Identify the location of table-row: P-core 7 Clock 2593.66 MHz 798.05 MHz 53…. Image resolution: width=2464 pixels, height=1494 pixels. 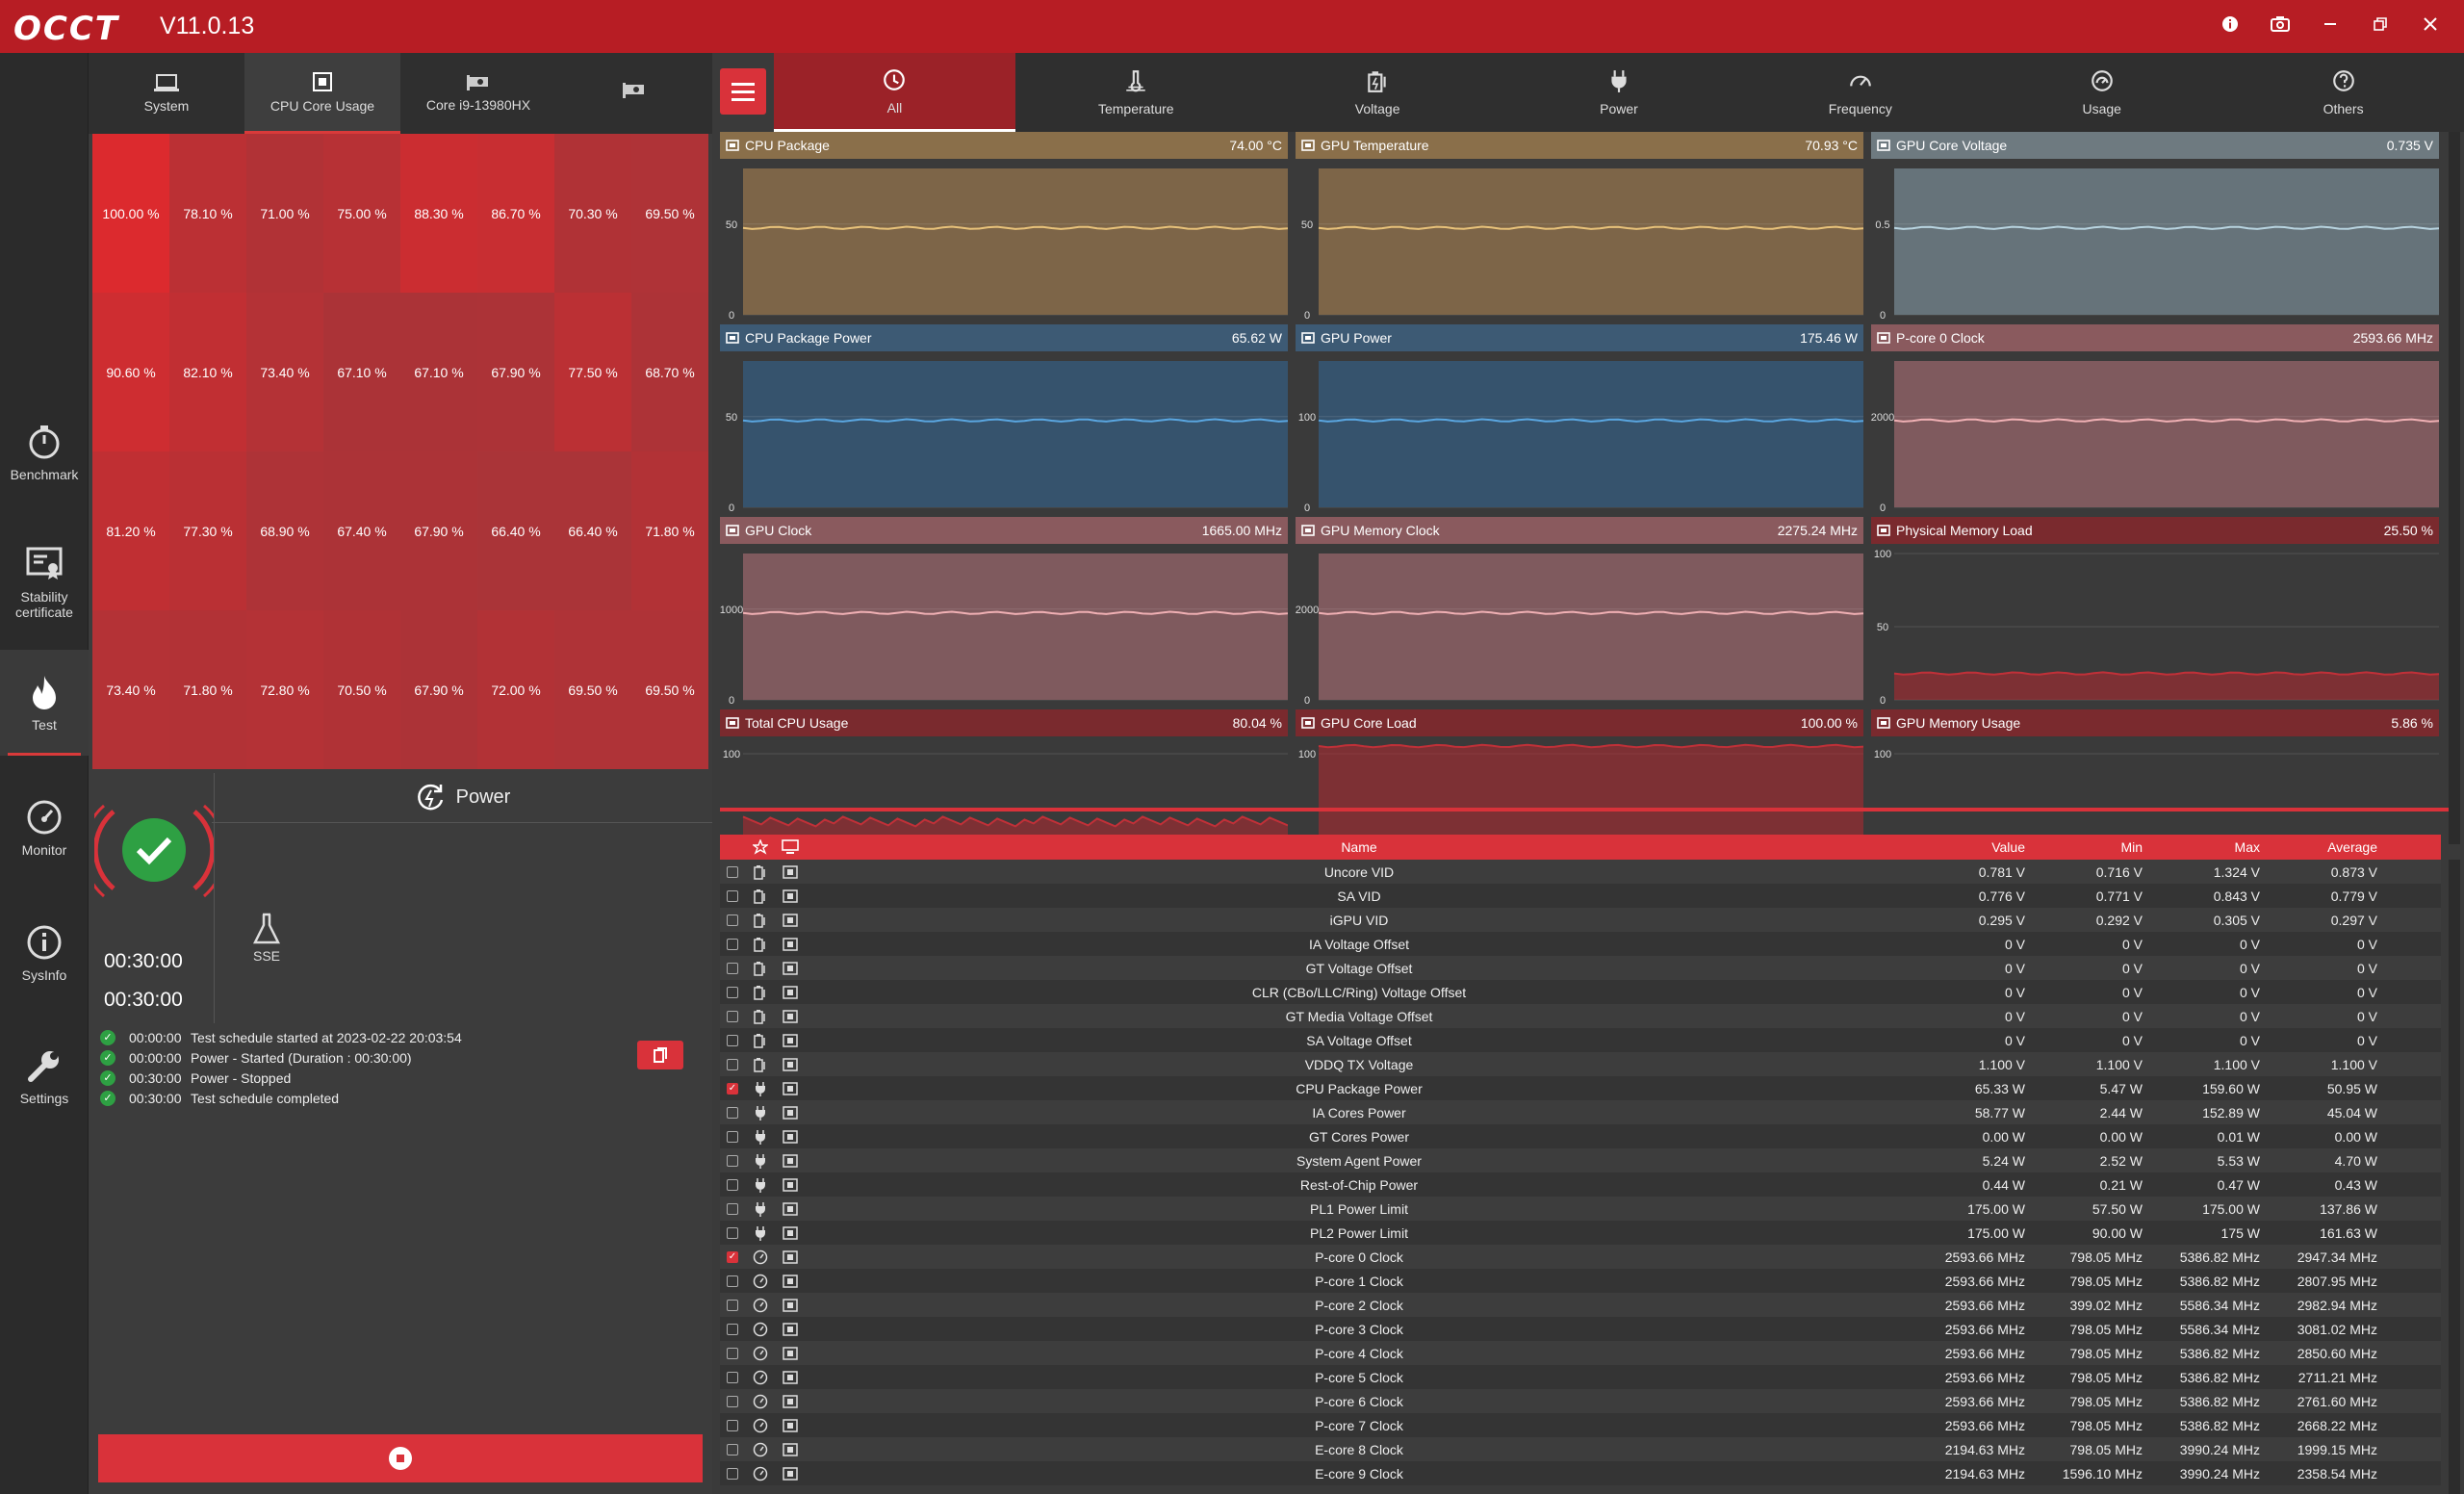
(1580, 1425).